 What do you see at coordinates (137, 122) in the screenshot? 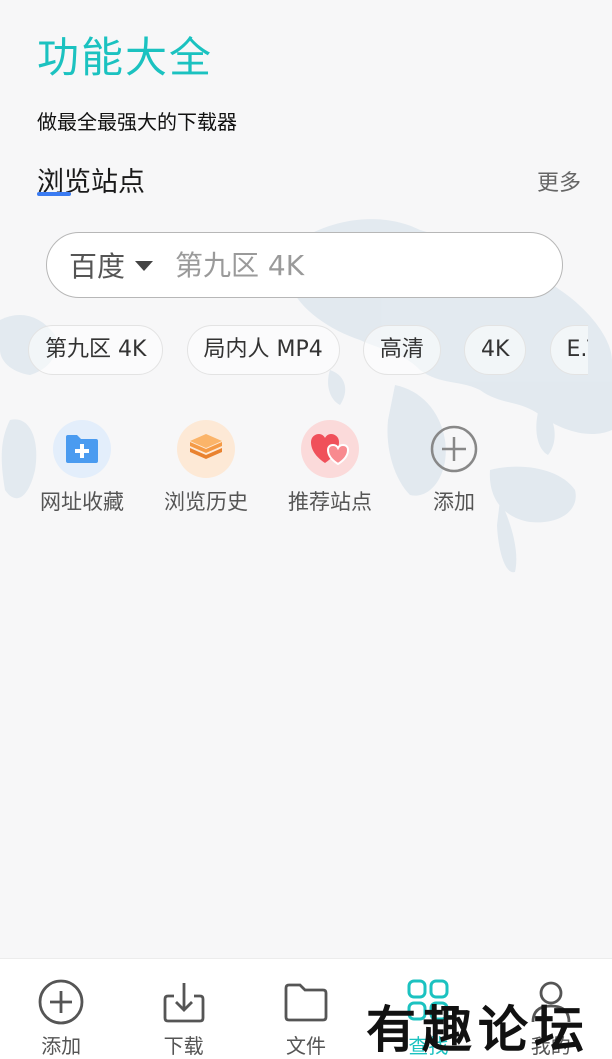
I see `page-subtitle: 做最全最强大的下载器` at bounding box center [137, 122].